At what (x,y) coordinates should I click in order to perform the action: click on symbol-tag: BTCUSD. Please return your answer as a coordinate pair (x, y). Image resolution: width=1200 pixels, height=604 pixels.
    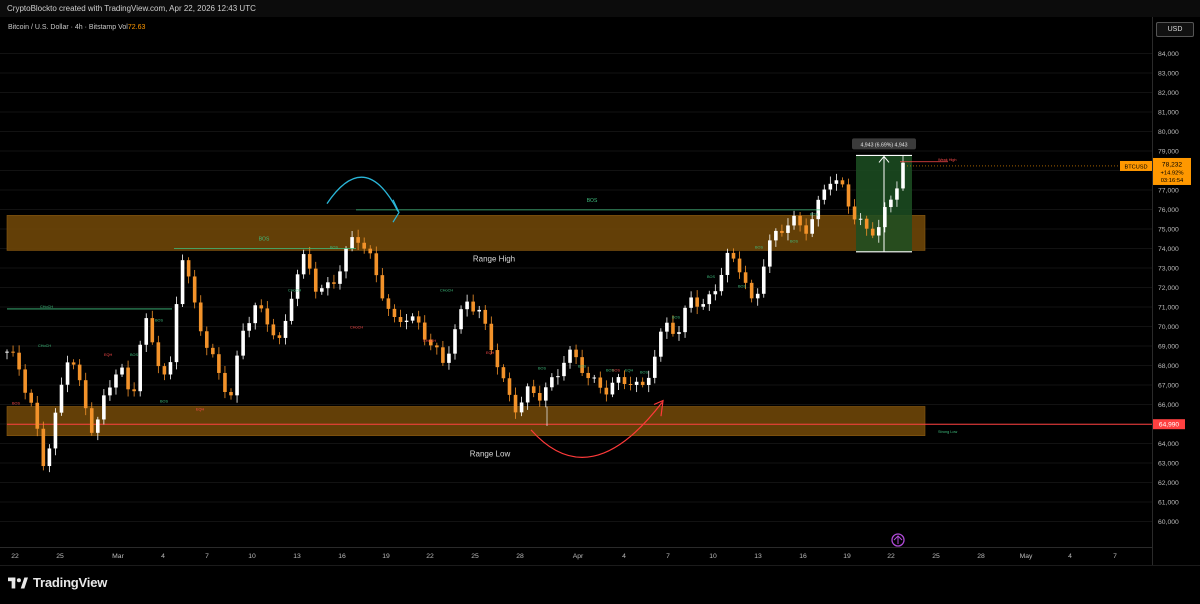
    Looking at the image, I should click on (1136, 167).